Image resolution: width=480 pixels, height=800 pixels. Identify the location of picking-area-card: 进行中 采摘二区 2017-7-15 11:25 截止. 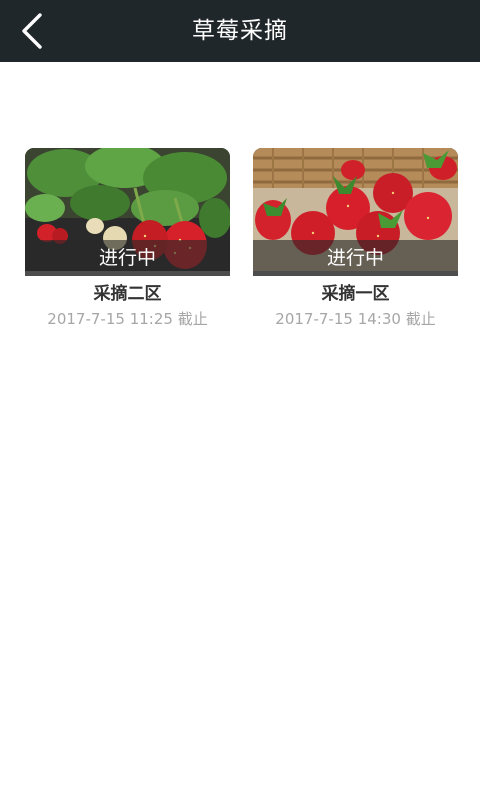
(127, 239).